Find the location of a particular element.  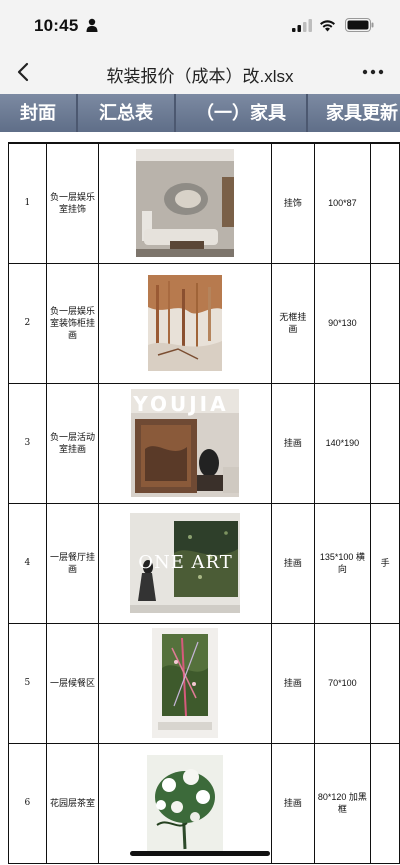

nav-bar: 软装报价（成本）改.xlsx is located at coordinates (200, 72).